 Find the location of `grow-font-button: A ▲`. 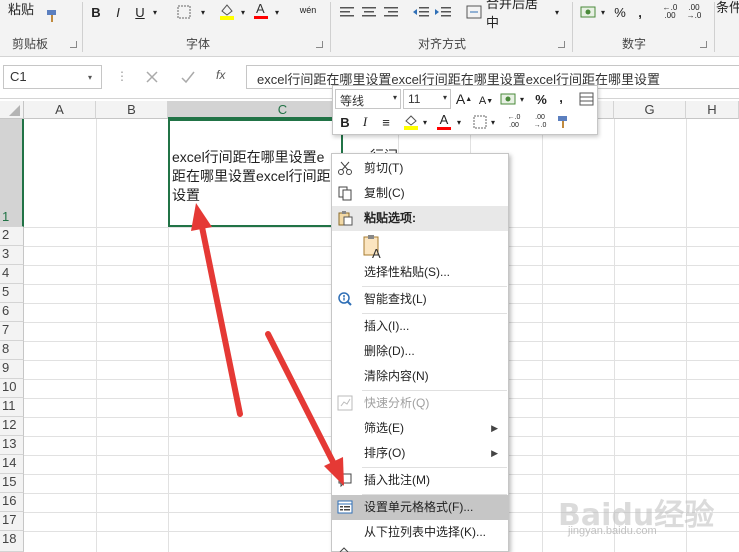

grow-font-button: A ▲ is located at coordinates (464, 99).